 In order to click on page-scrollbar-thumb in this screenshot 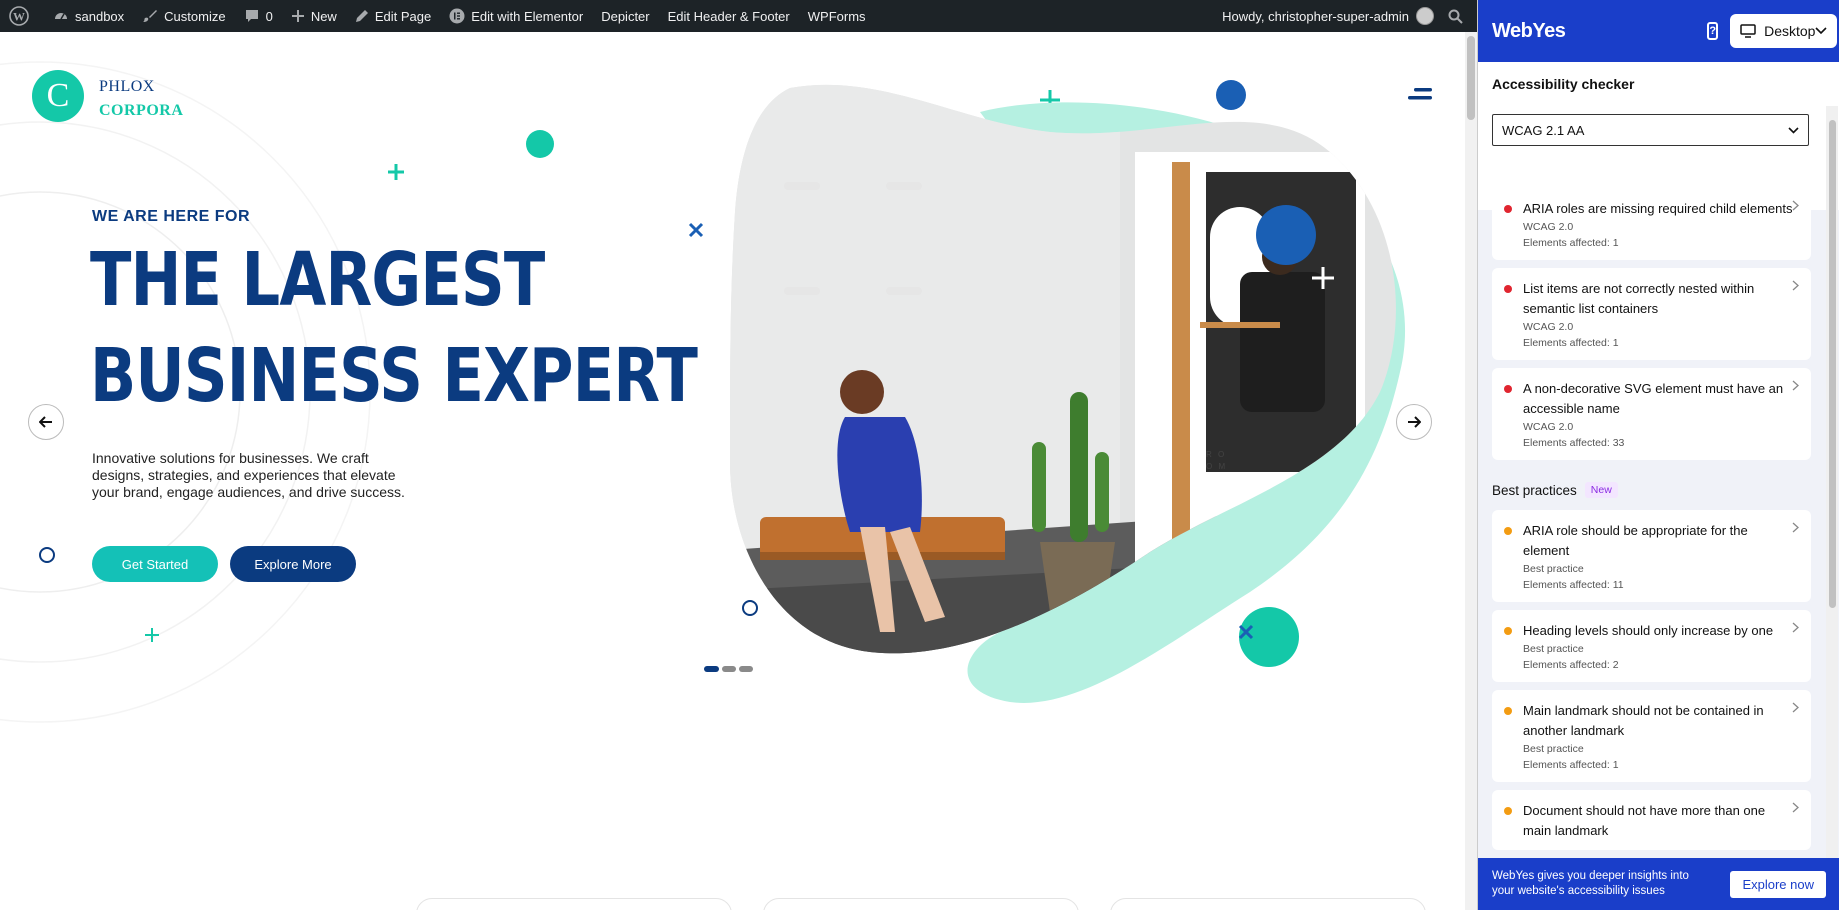, I will do `click(1471, 78)`.